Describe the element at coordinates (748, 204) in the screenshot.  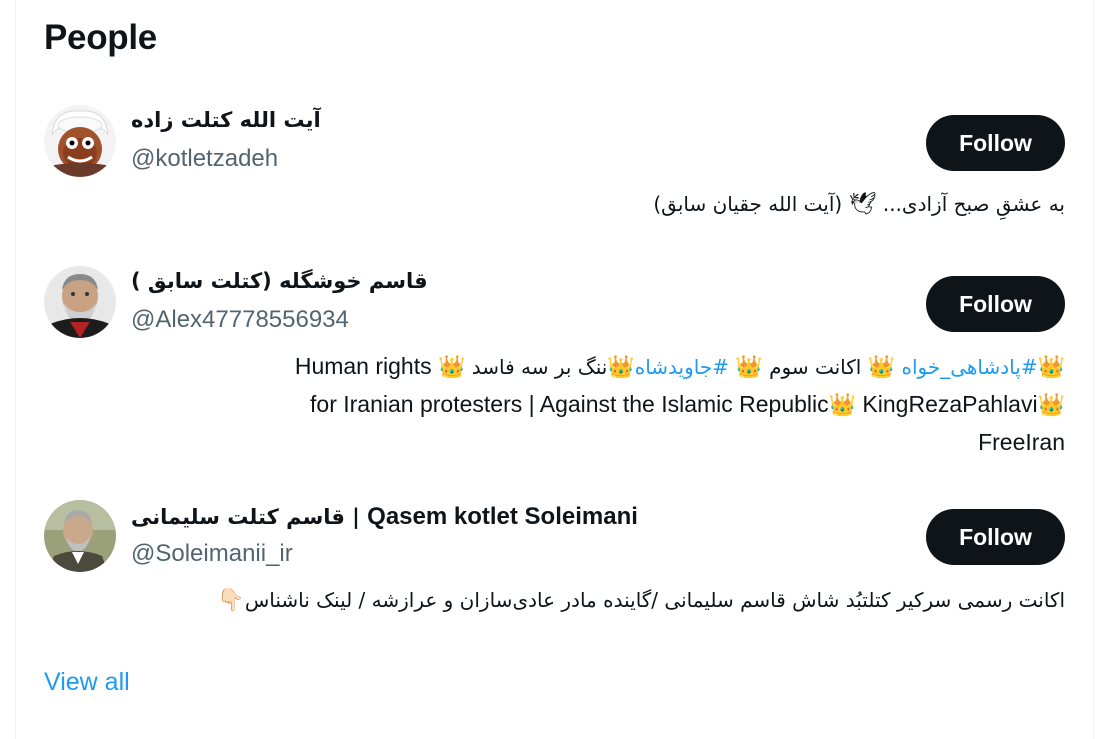
I see `bio-text: (آیت الله جقیان سابق)` at that location.